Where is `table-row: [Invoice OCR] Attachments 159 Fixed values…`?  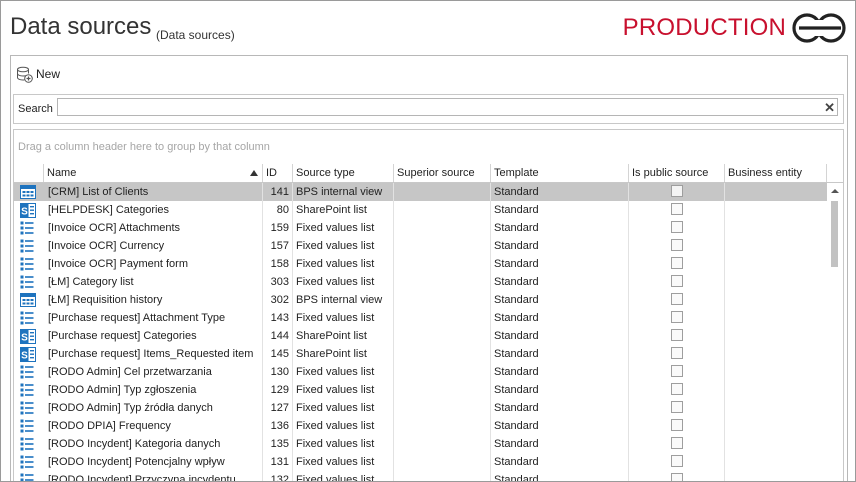
table-row: [Invoice OCR] Attachments 159 Fixed values… is located at coordinates (420, 228).